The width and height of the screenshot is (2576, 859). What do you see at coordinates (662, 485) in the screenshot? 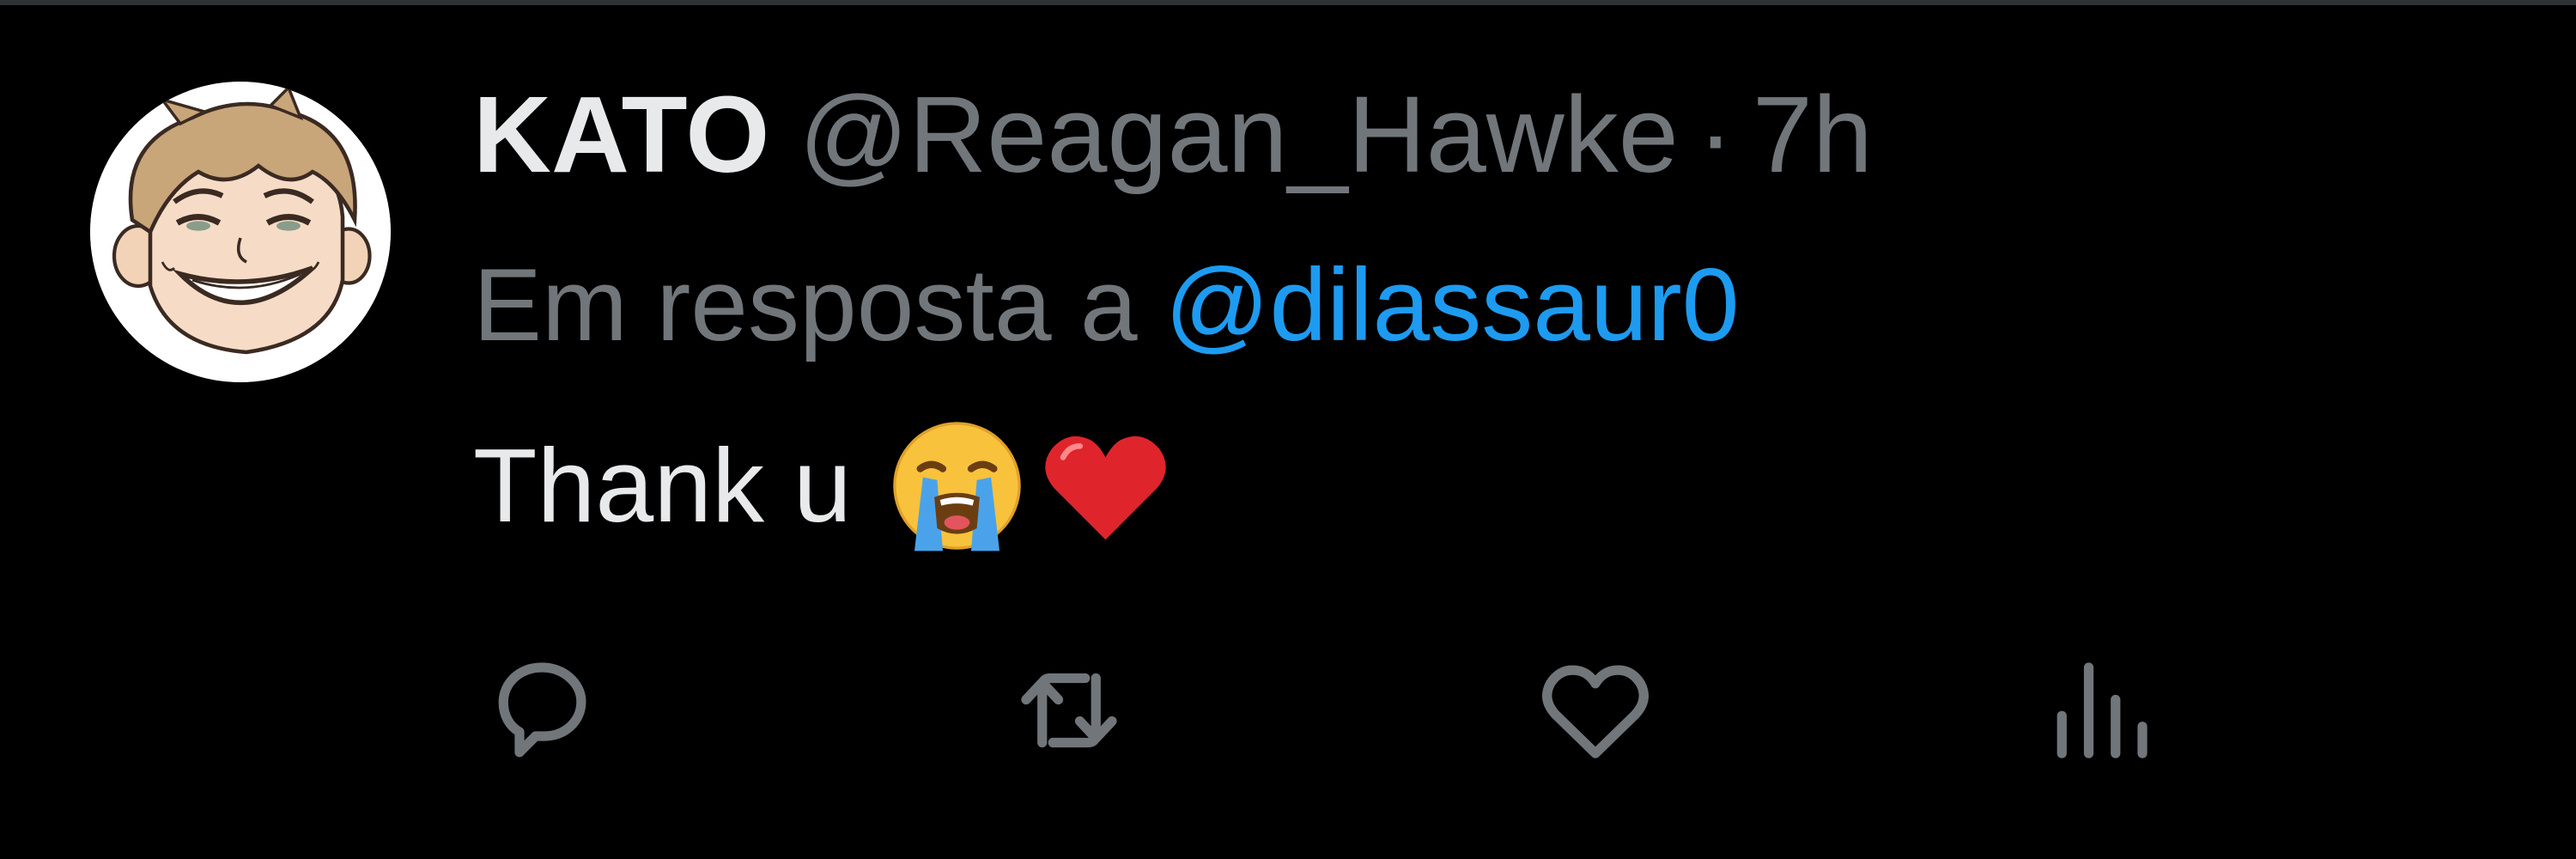
I see `tweet-text: Thank u` at bounding box center [662, 485].